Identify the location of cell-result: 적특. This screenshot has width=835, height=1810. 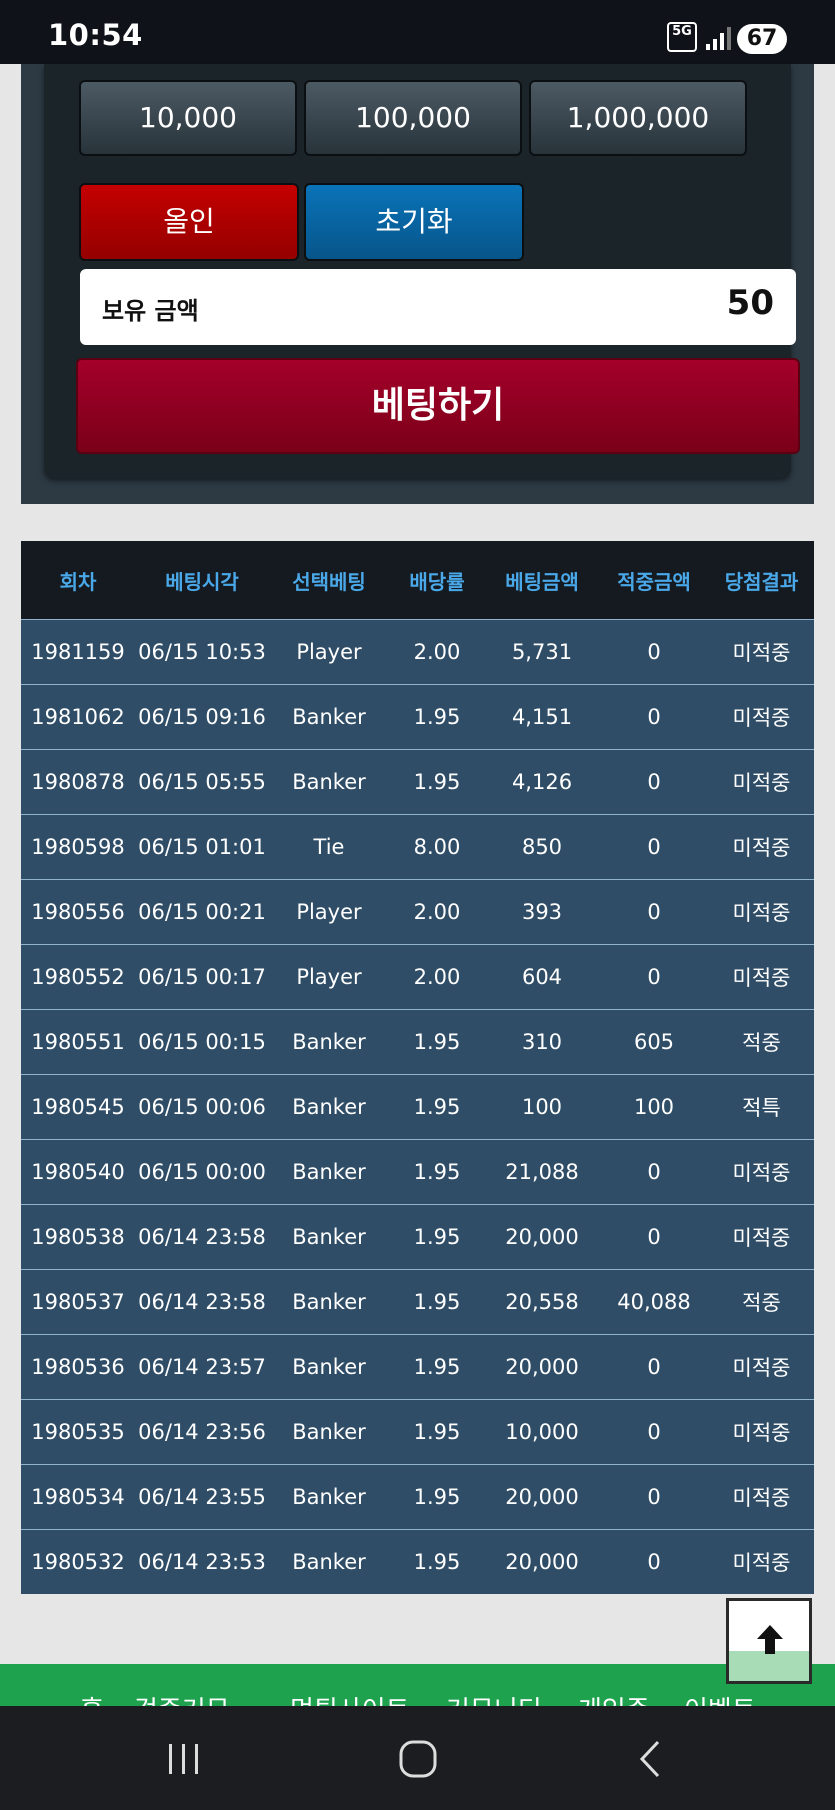
(761, 1107).